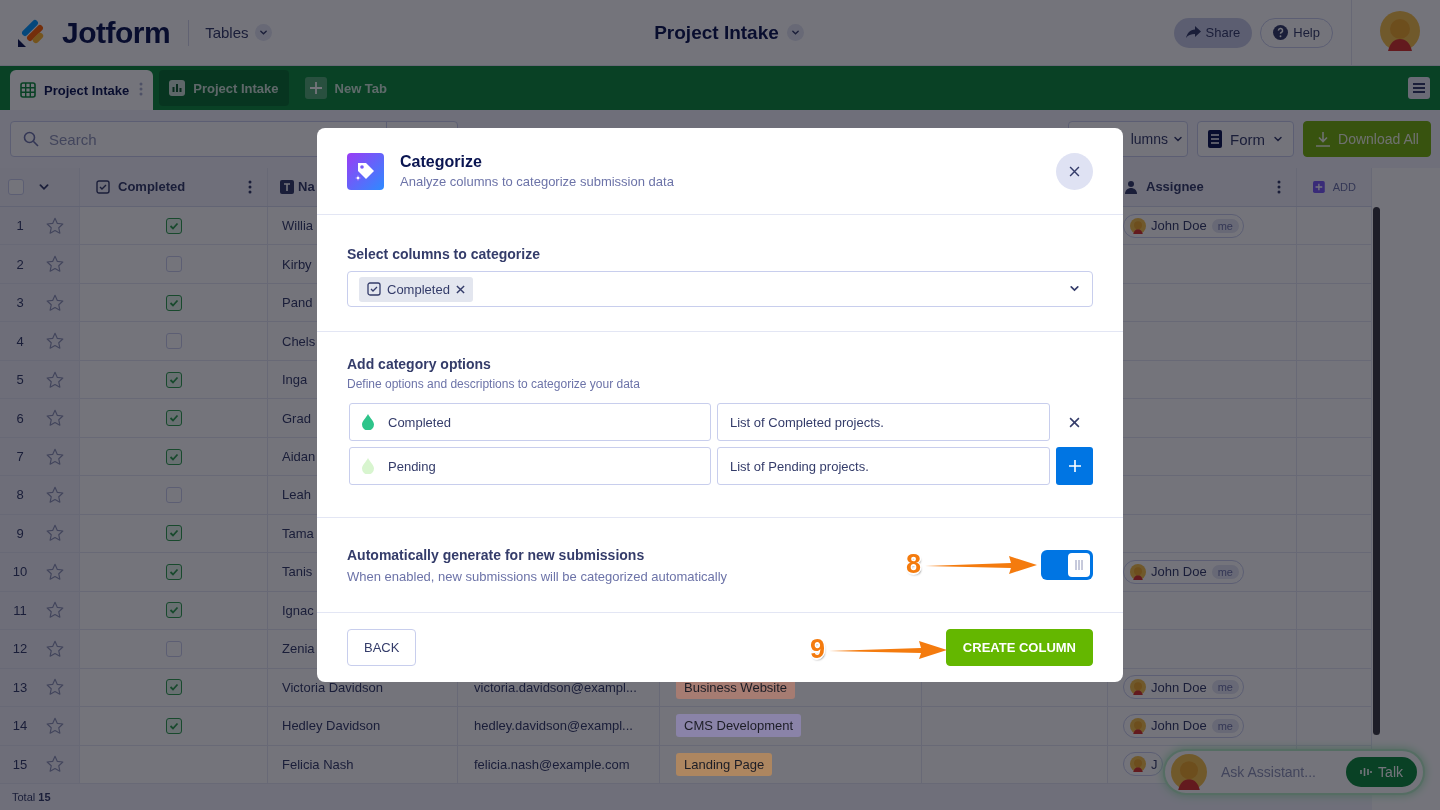 This screenshot has width=1440, height=810. I want to click on column-header: Completed, so click(152, 187).